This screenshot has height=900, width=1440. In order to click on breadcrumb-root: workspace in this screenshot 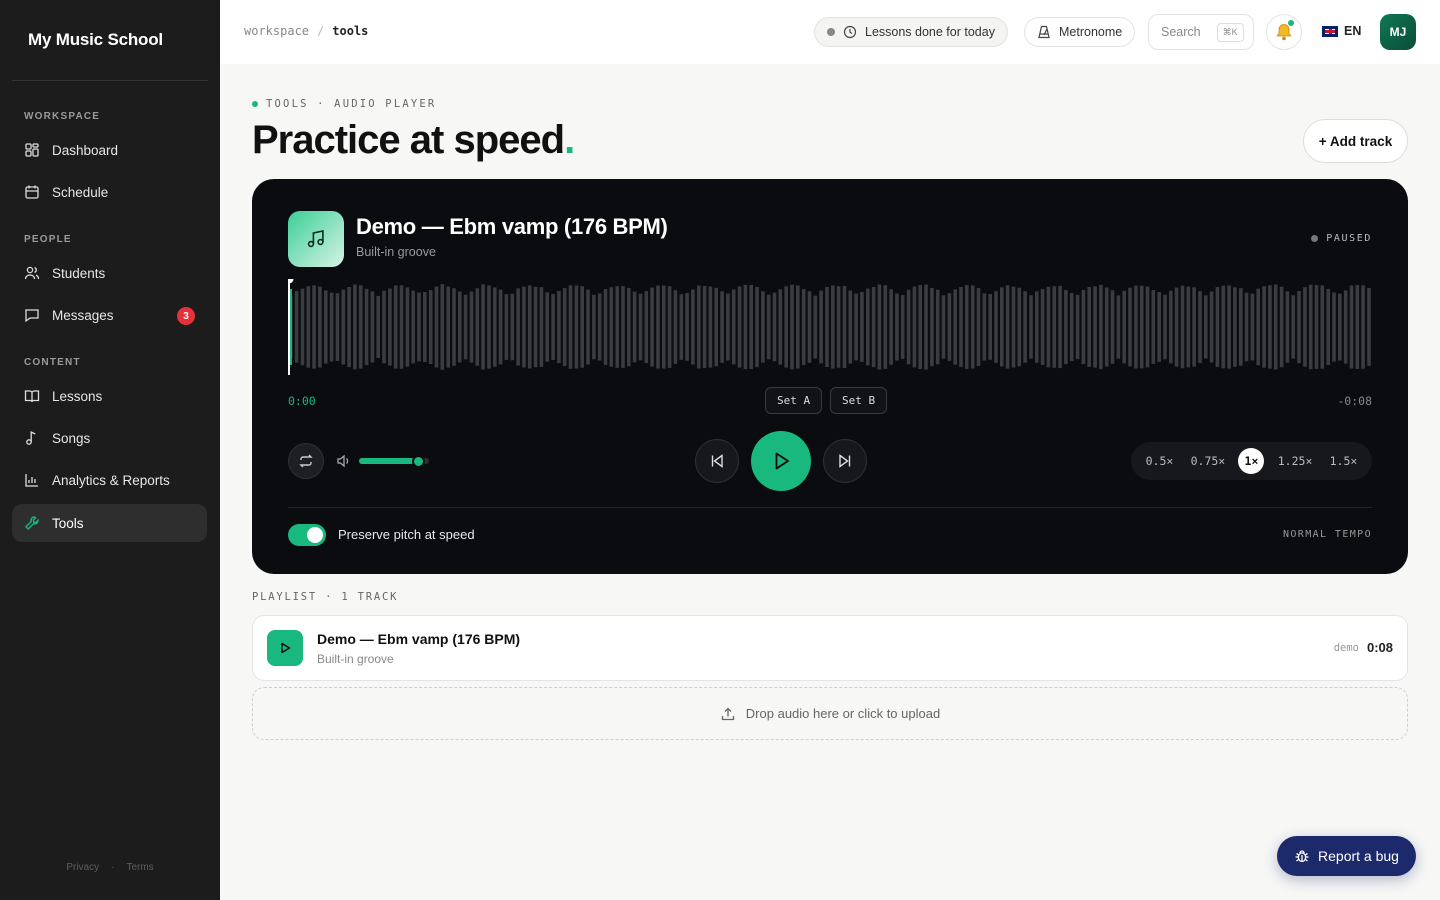, I will do `click(276, 31)`.